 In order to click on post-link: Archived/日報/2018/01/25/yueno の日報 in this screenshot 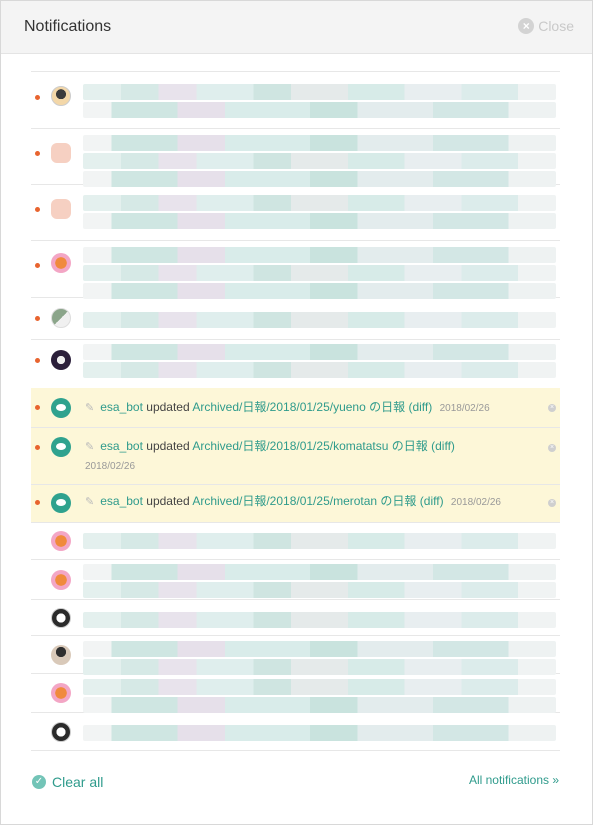, I will do `click(298, 407)`.